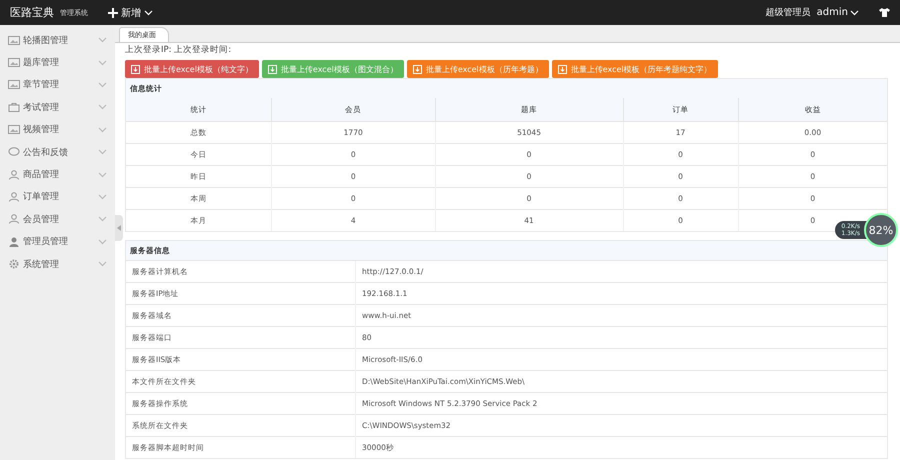 The height and width of the screenshot is (460, 900). What do you see at coordinates (192, 69) in the screenshot?
I see `upload-button: 批量上传excel模板（纯文字）` at bounding box center [192, 69].